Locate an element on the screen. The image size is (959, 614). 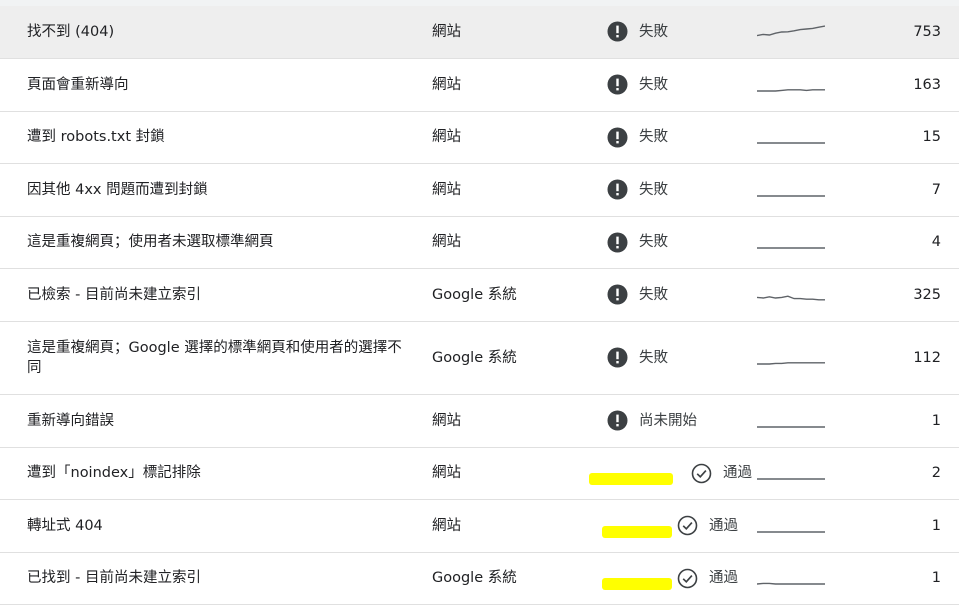
reason-cell: 頁面會重新導向 is located at coordinates (78, 84).